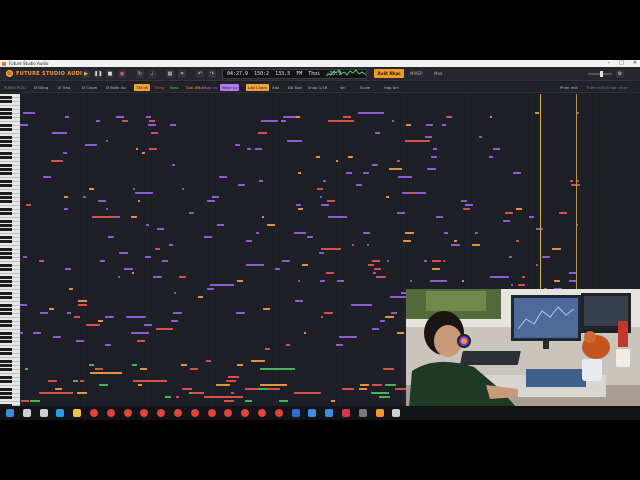 The height and width of the screenshot is (480, 640). What do you see at coordinates (620, 74) in the screenshot?
I see `settings-icon: ⚙` at bounding box center [620, 74].